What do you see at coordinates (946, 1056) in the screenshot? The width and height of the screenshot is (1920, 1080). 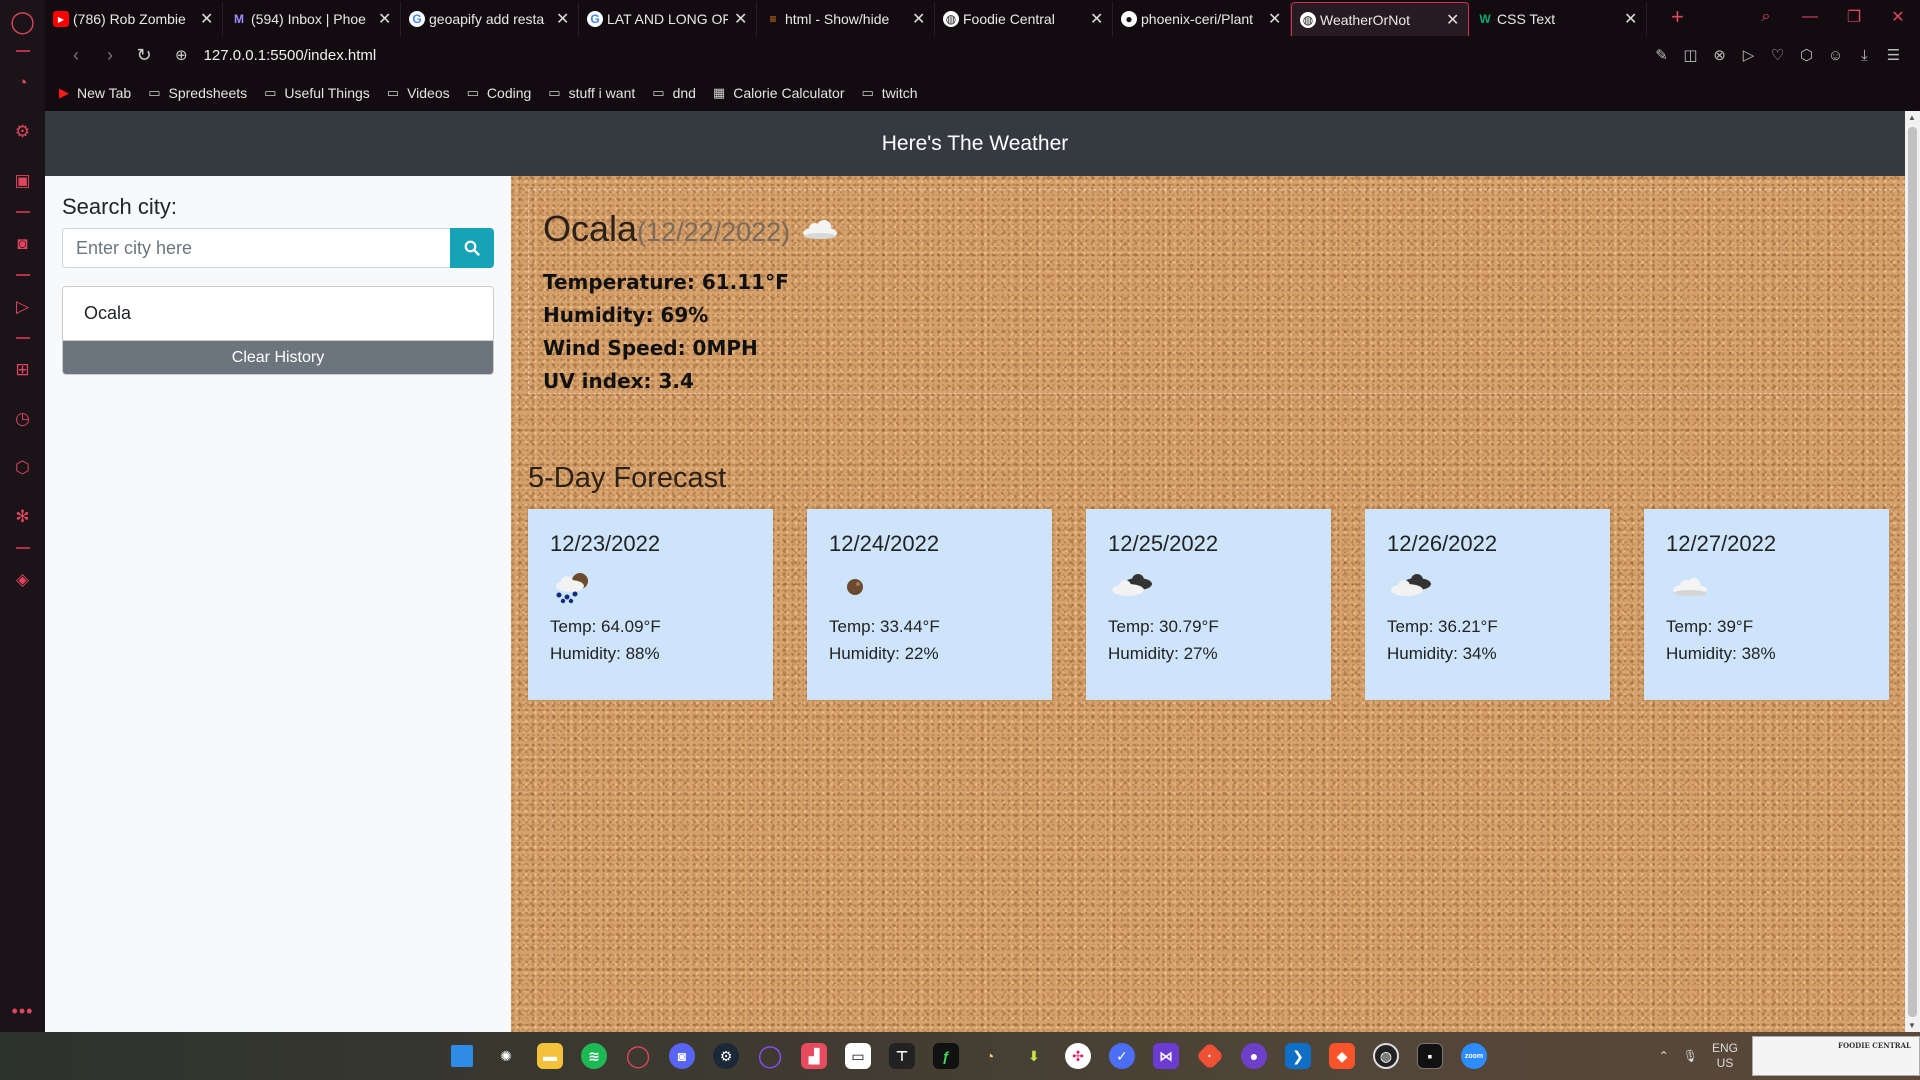 I see `terminal-app-icon: ƒ` at bounding box center [946, 1056].